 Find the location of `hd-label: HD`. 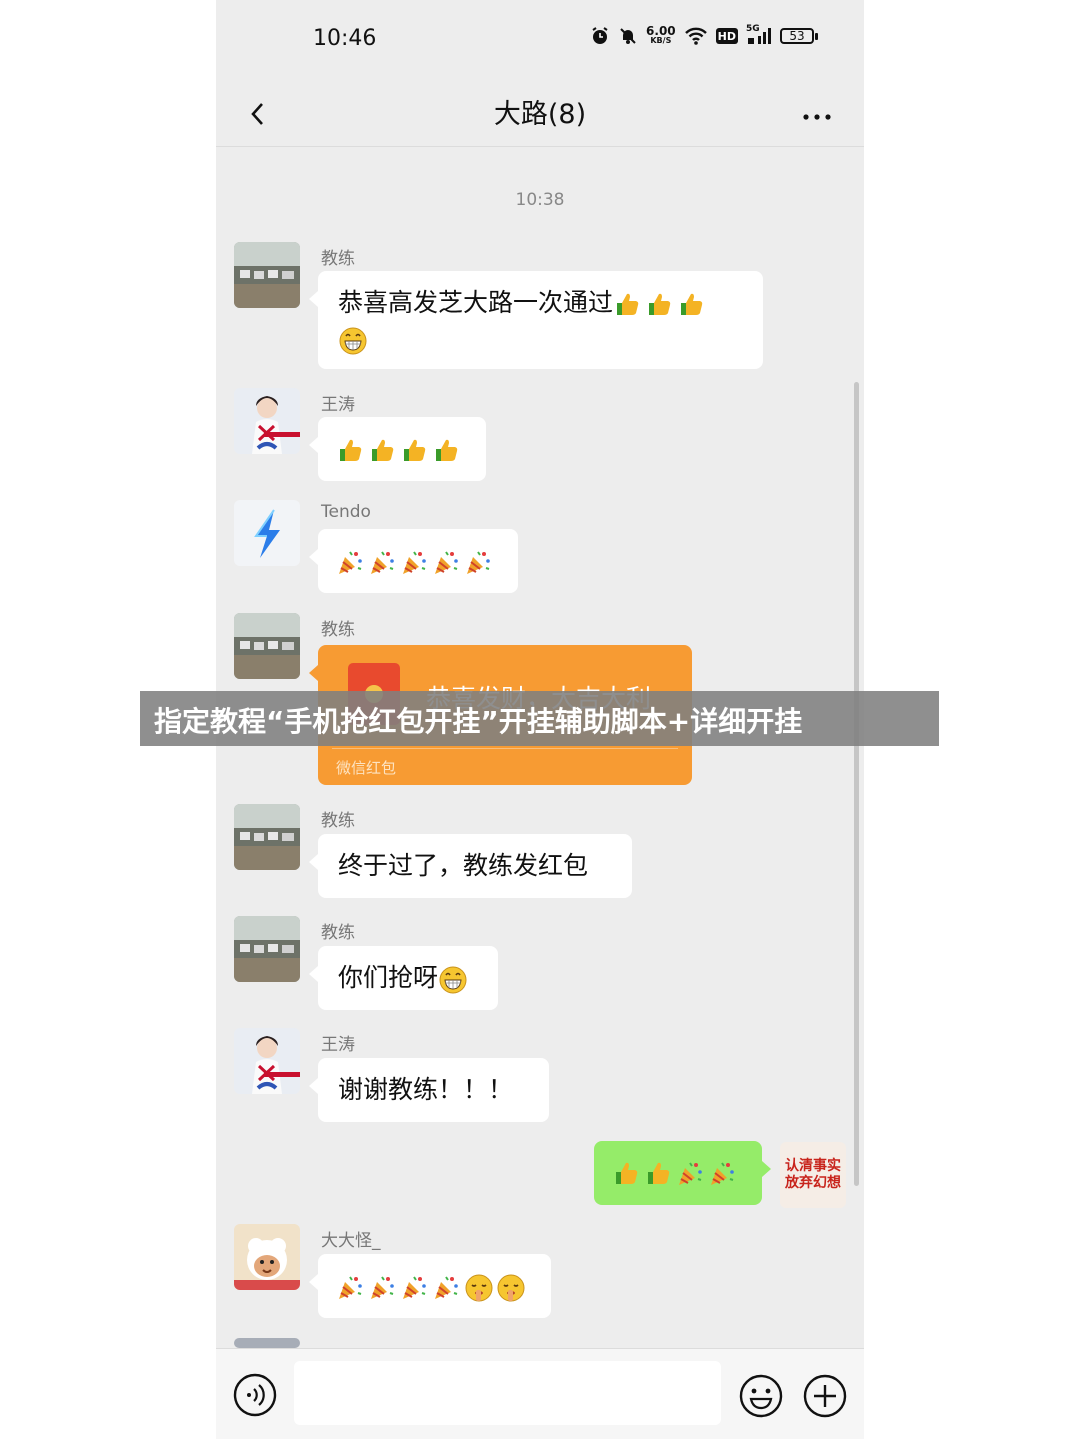

hd-label: HD is located at coordinates (726, 36).